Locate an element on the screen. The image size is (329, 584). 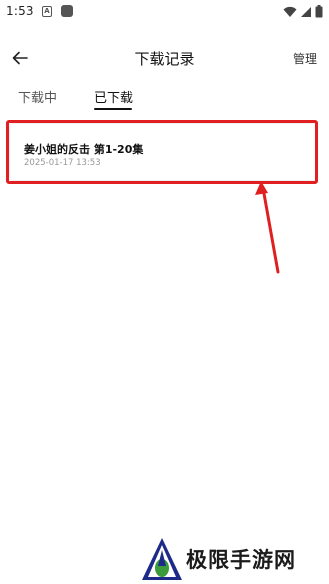
status-bar: 1:53 A is located at coordinates (164, 13).